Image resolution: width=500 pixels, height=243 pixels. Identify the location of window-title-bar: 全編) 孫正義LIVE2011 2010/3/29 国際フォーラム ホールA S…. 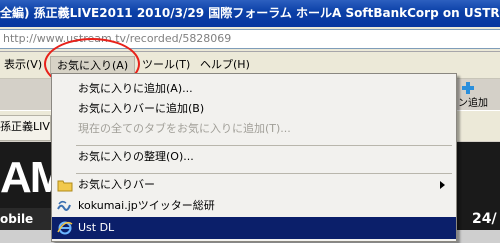
(250, 13).